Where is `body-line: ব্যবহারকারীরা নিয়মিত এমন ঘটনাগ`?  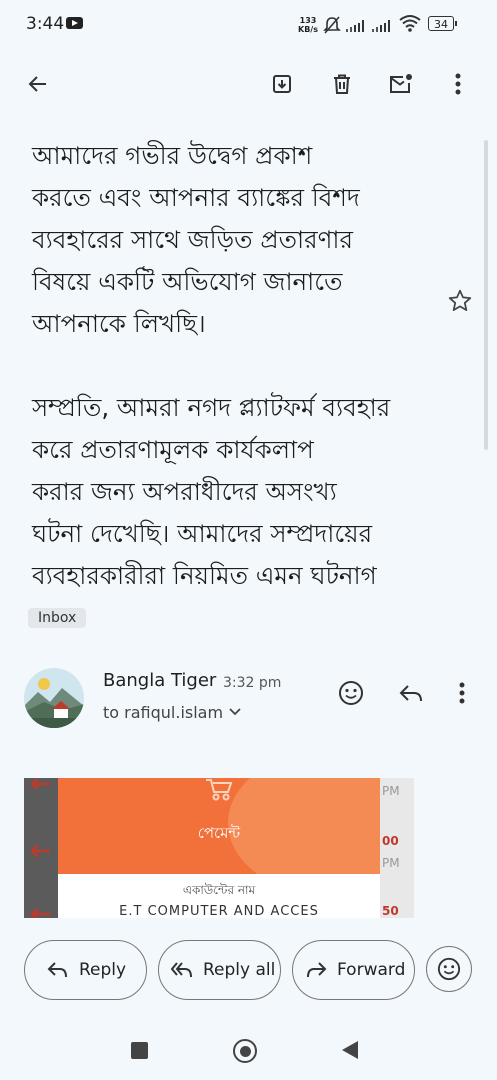
body-line: ব্যবহারকারীরা নিয়মিত এমন ঘটনাগ is located at coordinates (204, 575).